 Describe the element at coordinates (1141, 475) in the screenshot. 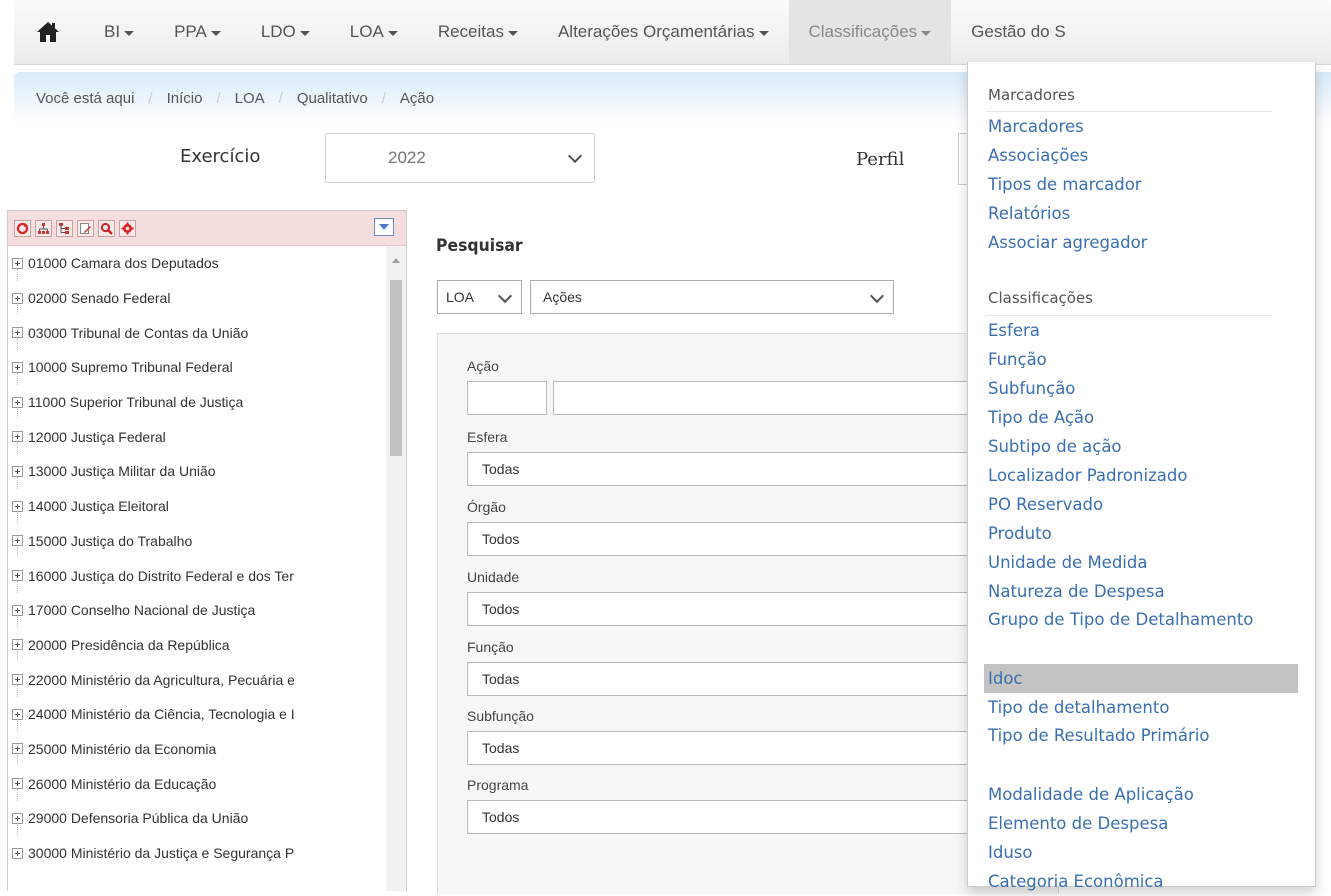

I see `menu-item: Localizador Padronizado` at that location.